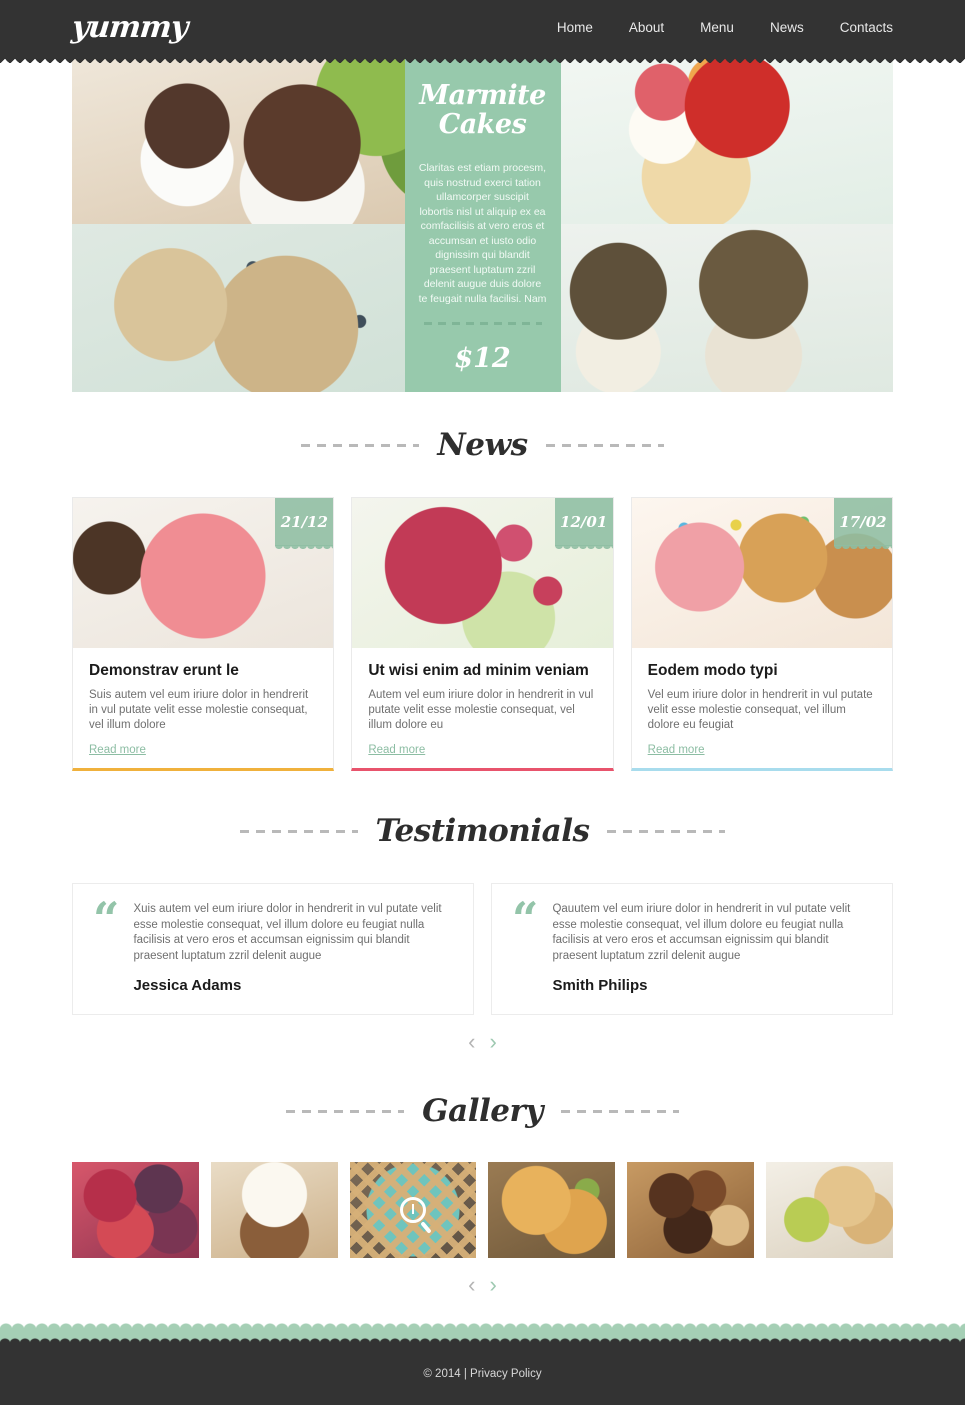 The image size is (965, 1405). I want to click on gallery-thumbnail-lattice-pie, so click(413, 1210).